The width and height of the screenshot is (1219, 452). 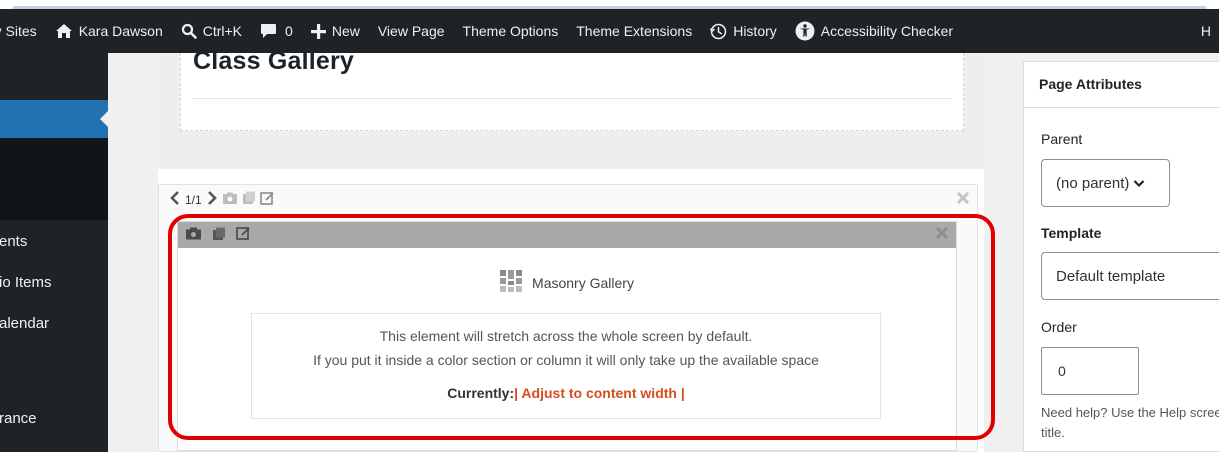 I want to click on comment-bubble-icon, so click(x=268, y=31).